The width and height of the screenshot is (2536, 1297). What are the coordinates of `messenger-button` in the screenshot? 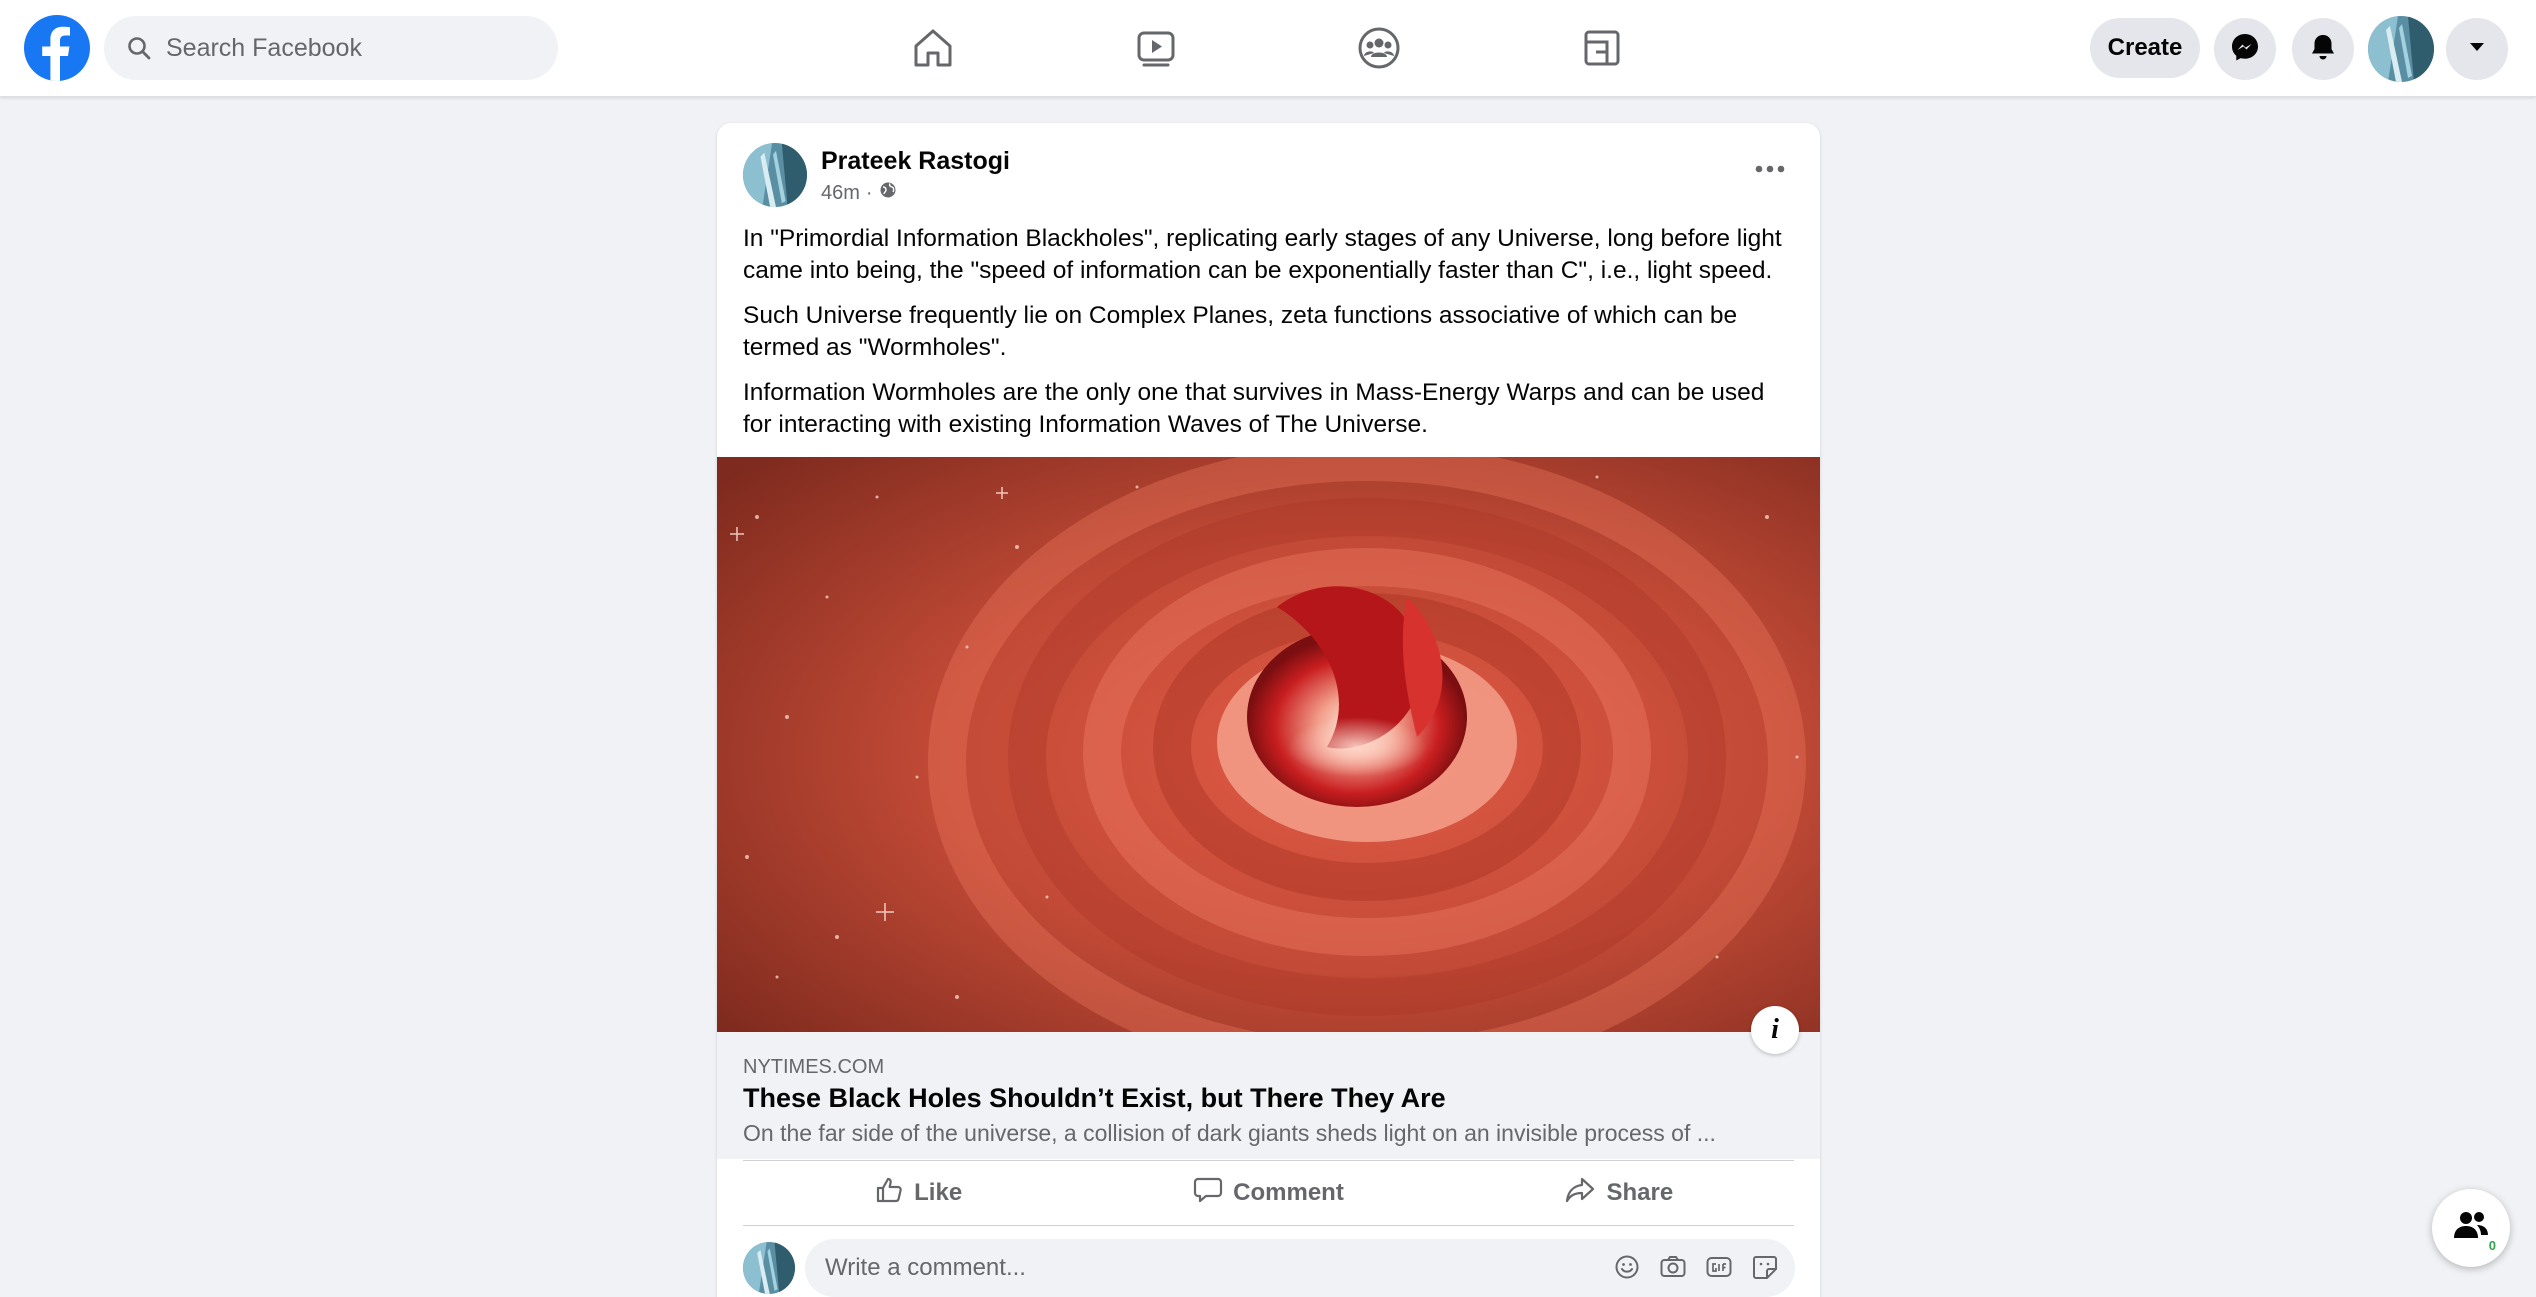 It's located at (2245, 49).